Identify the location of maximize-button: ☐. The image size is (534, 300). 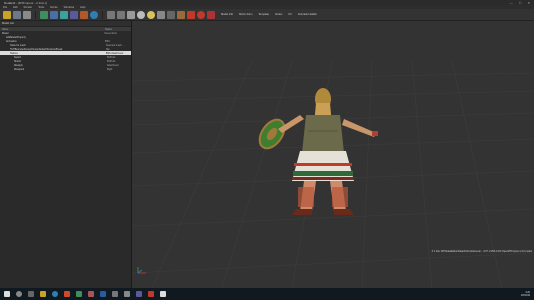
(520, 3).